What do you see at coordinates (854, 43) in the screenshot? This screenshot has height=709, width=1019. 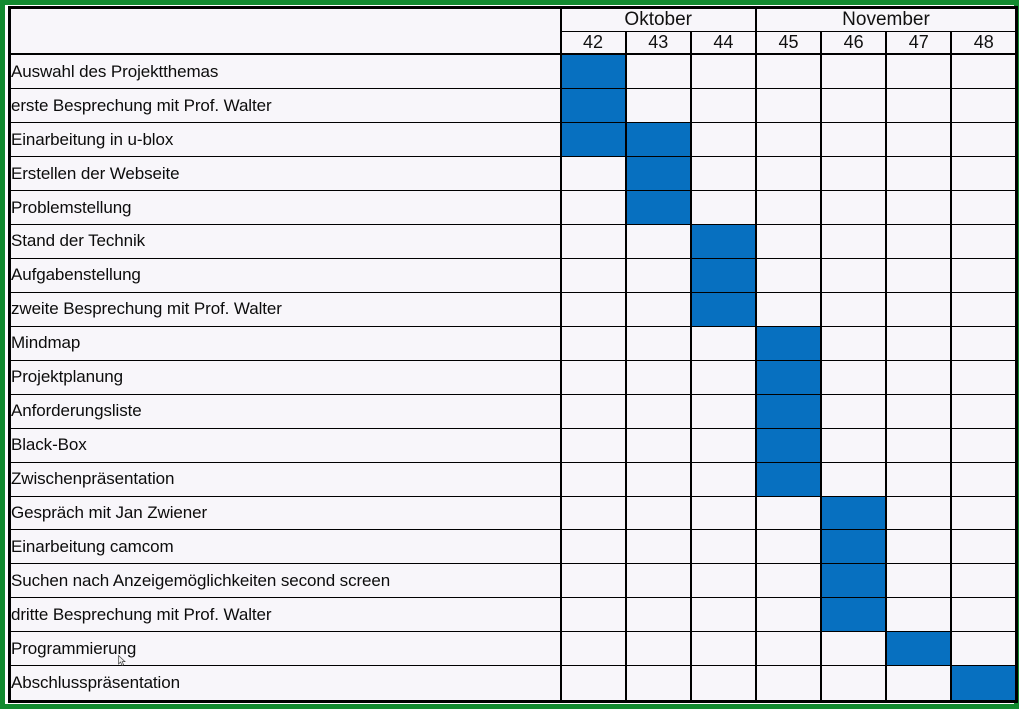 I see `week-header-46: 46` at bounding box center [854, 43].